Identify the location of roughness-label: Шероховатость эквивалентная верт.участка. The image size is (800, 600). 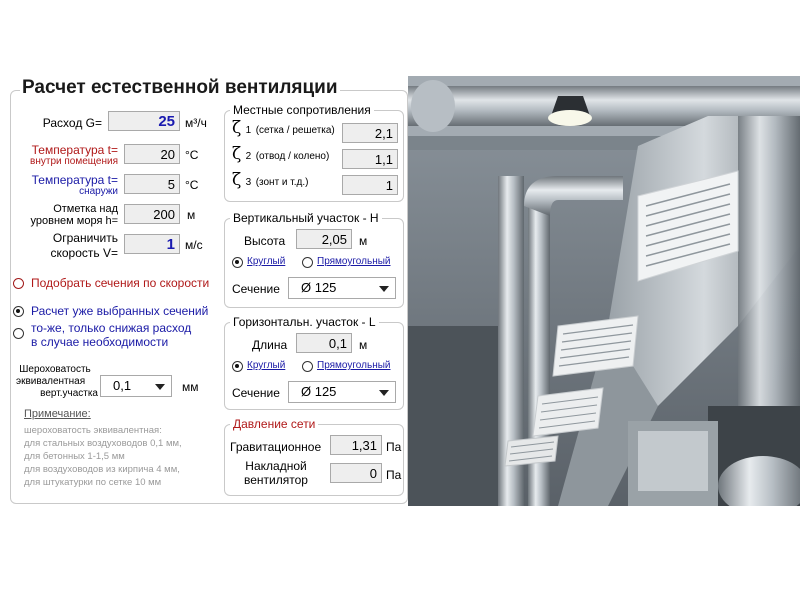
(55, 382).